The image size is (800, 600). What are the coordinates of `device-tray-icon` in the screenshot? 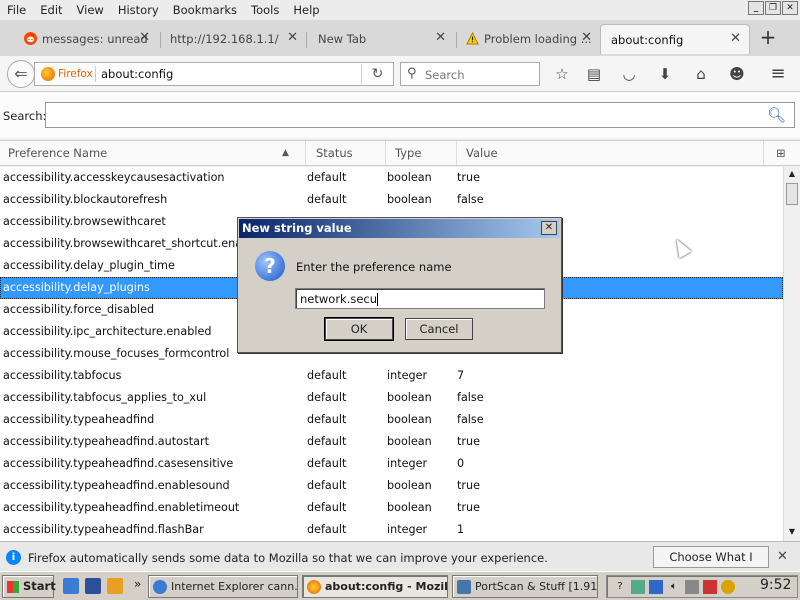 It's located at (692, 587).